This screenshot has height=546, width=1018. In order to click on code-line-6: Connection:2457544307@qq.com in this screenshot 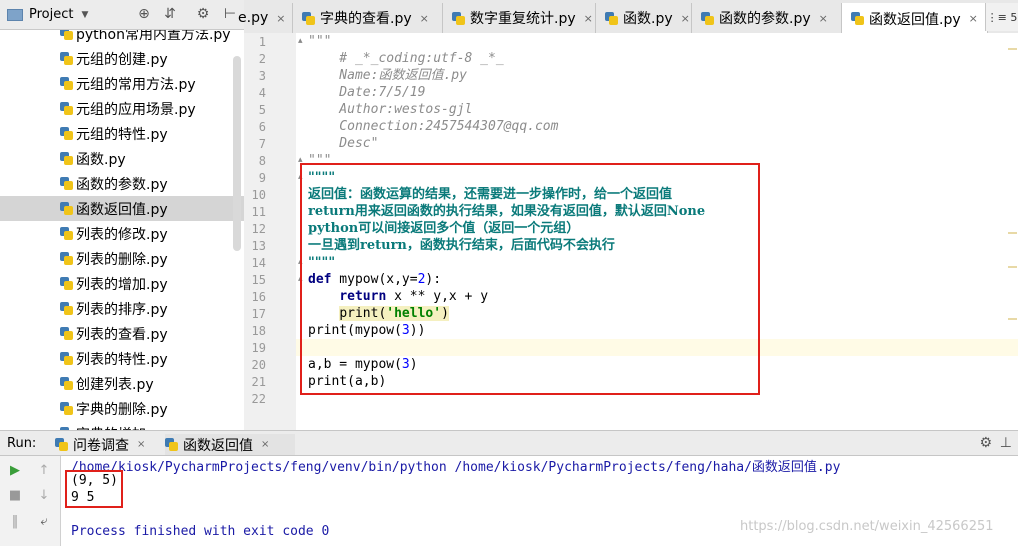, I will do `click(433, 126)`.